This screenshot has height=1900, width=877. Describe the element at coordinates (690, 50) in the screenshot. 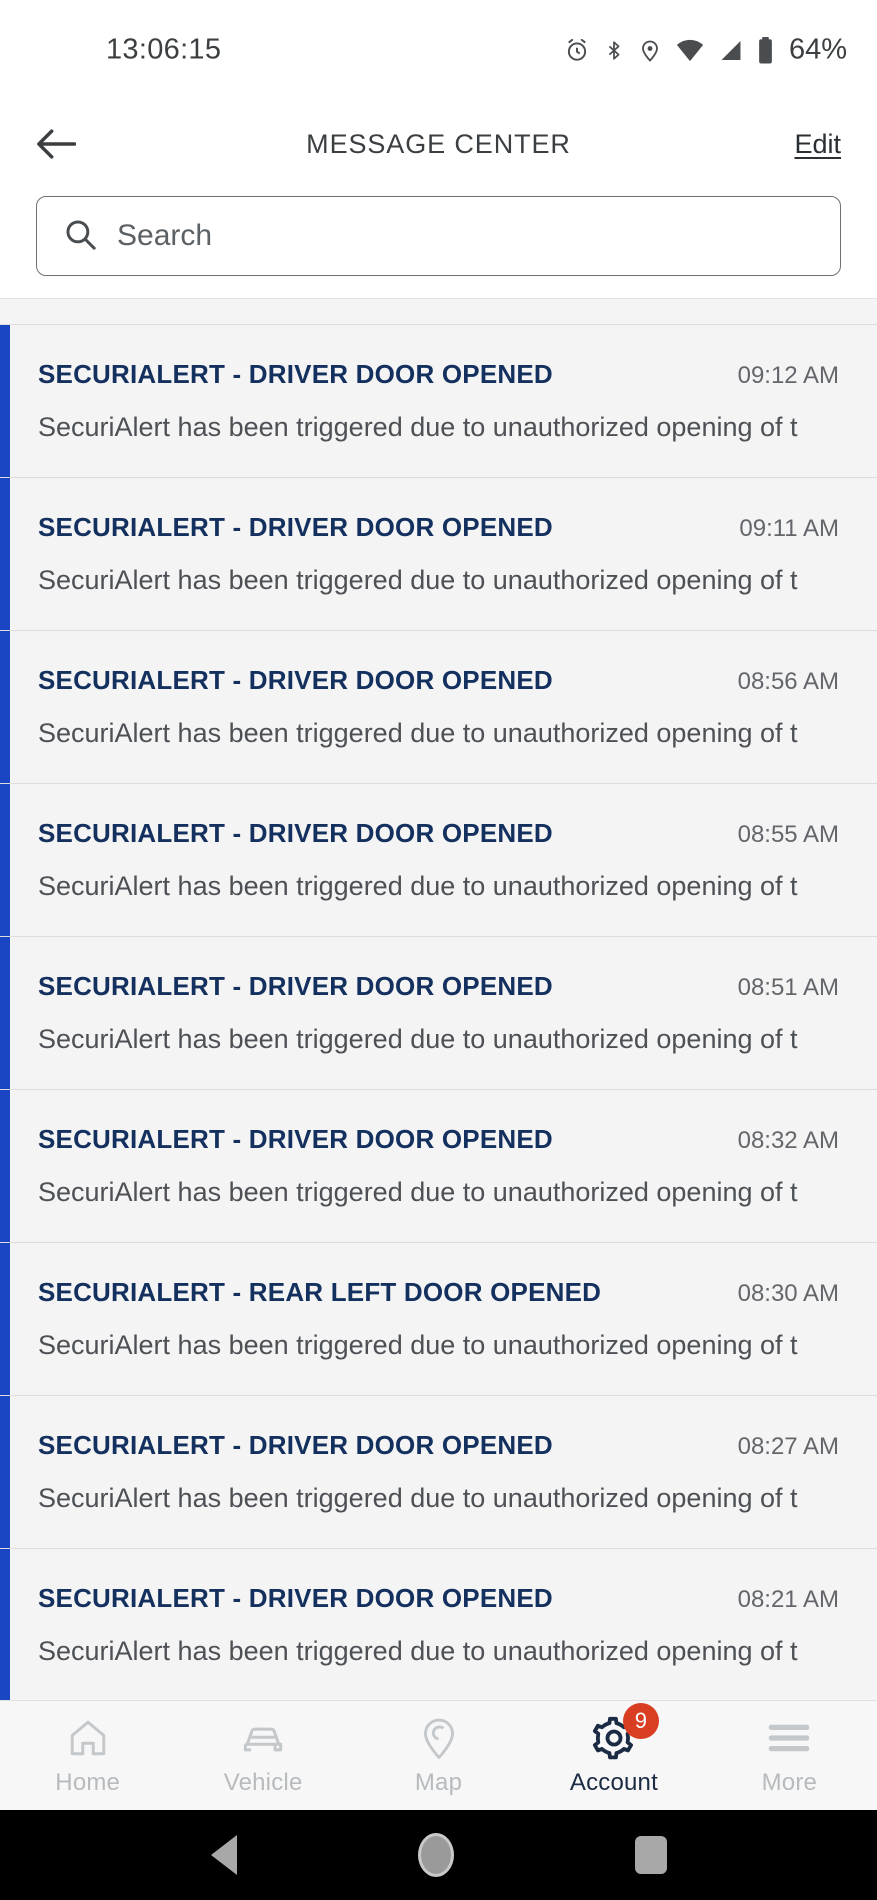

I see `wifi-icon` at that location.